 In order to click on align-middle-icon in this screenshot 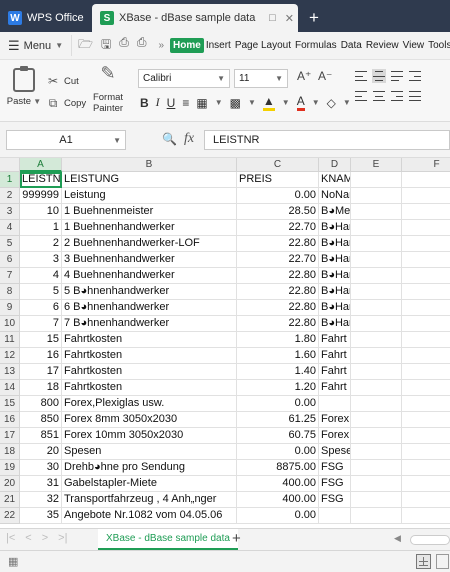, I will do `click(379, 76)`.